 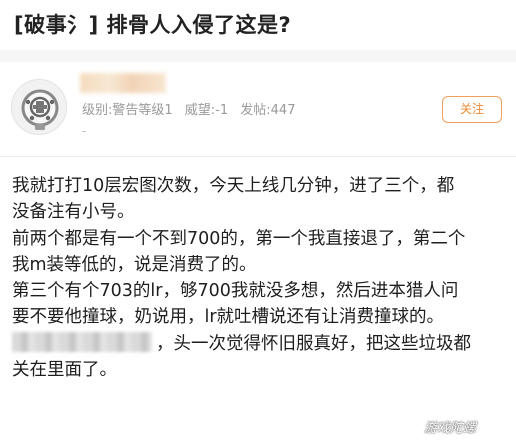 I want to click on post-line: 关在里面了。, so click(x=64, y=370).